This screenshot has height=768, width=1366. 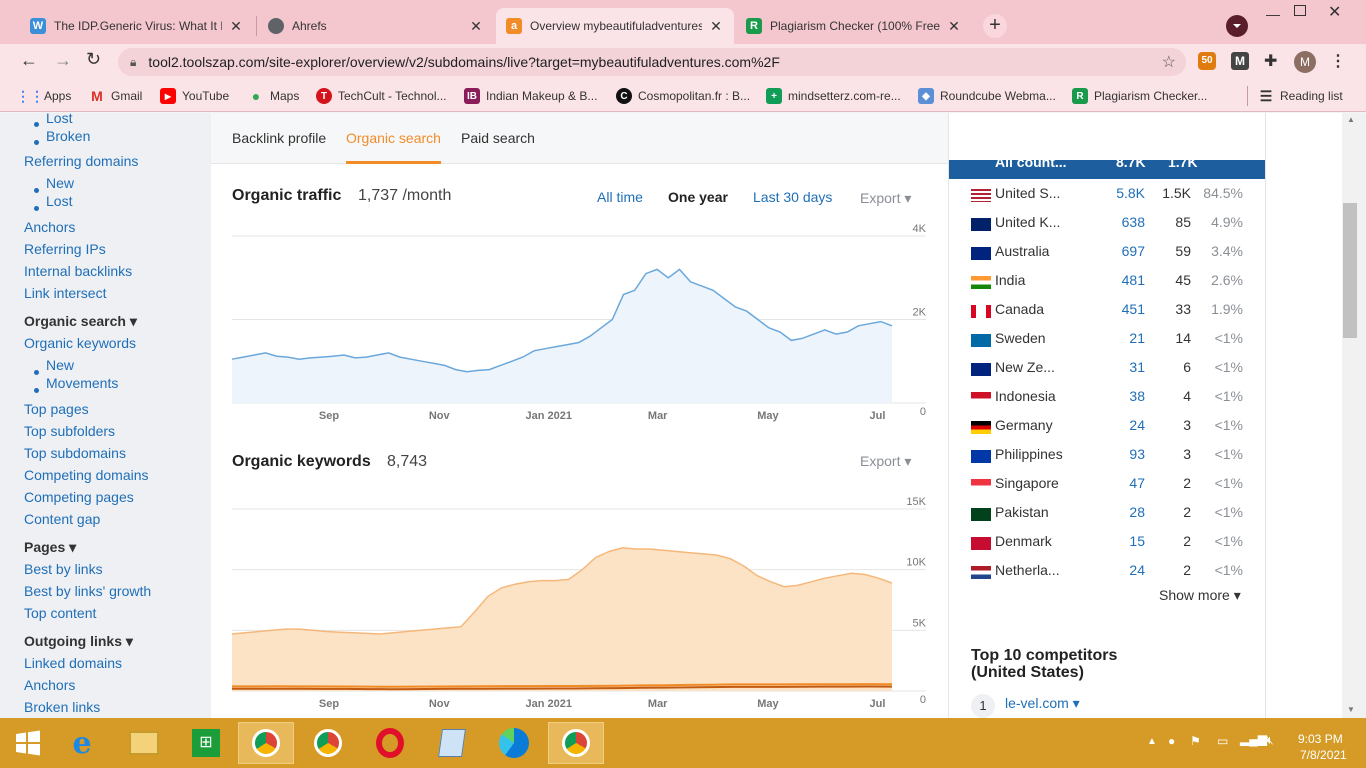 What do you see at coordinates (1200, 595) in the screenshot?
I see `show-more-button: Show more ▾` at bounding box center [1200, 595].